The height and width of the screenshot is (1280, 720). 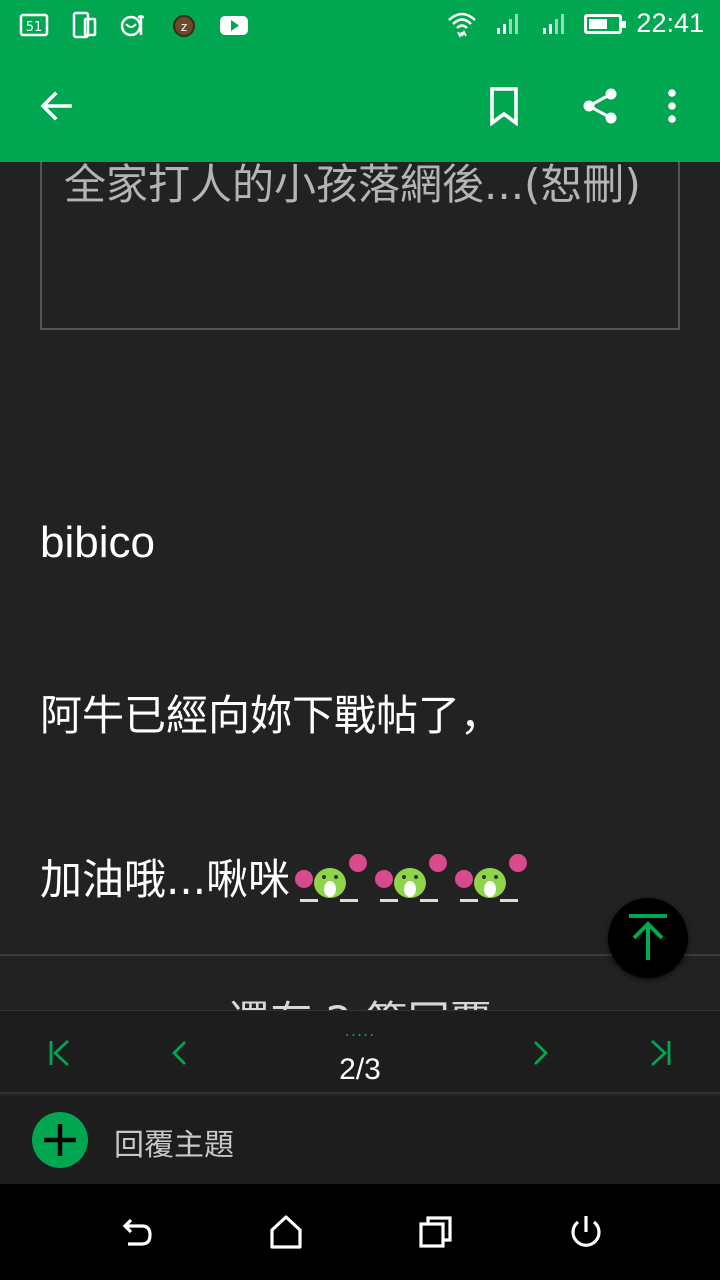 I want to click on more-options-button, so click(x=672, y=106).